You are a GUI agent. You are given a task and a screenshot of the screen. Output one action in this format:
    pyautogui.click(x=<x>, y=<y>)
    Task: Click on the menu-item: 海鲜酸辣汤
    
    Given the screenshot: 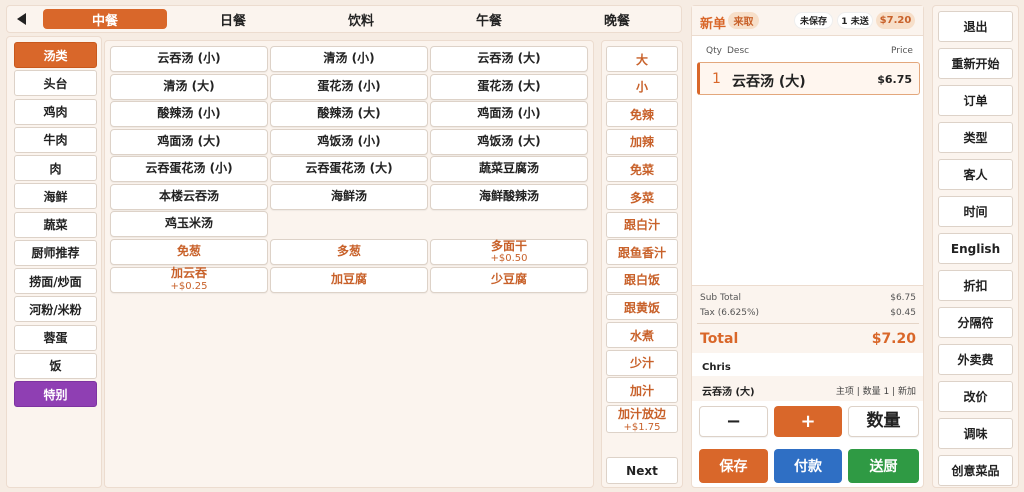 What is the action you would take?
    pyautogui.click(x=509, y=196)
    